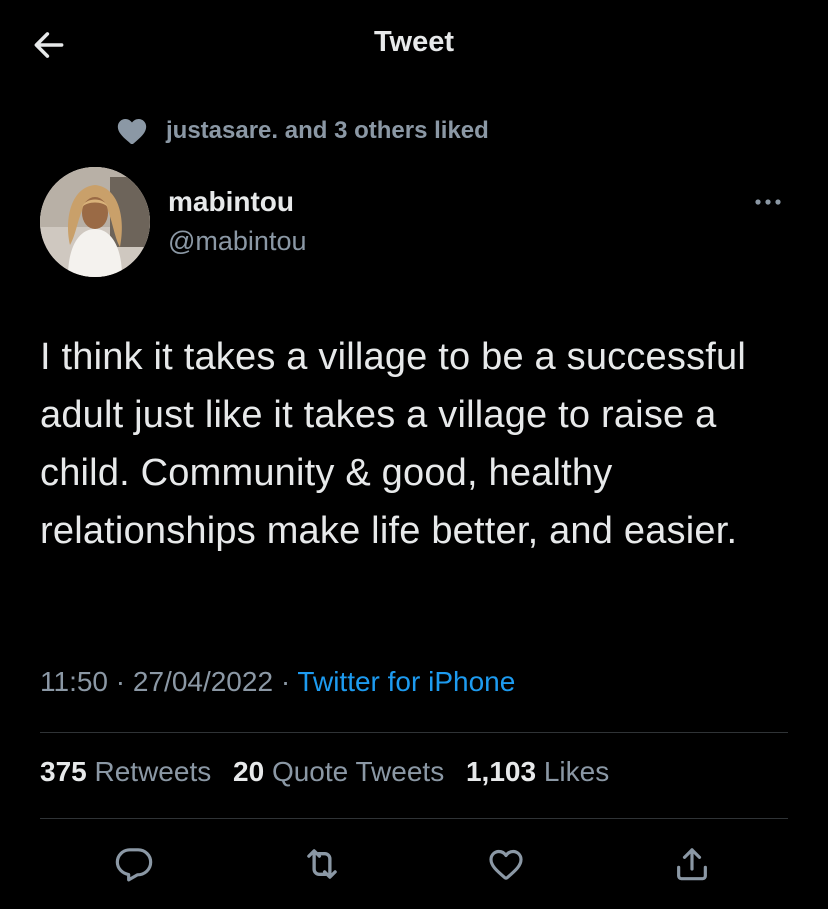  I want to click on reply-icon, so click(134, 865).